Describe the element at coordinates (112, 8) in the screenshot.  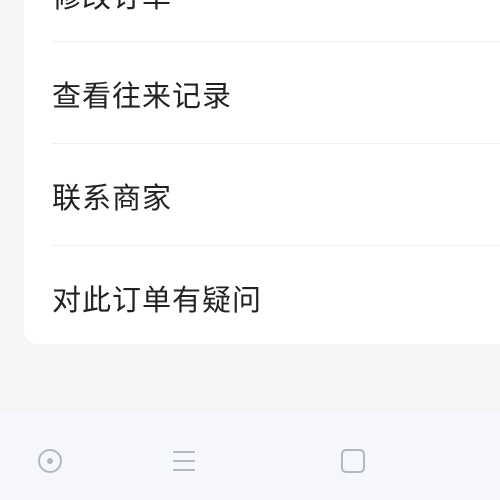
I see `menu-item-label: 修改订单` at that location.